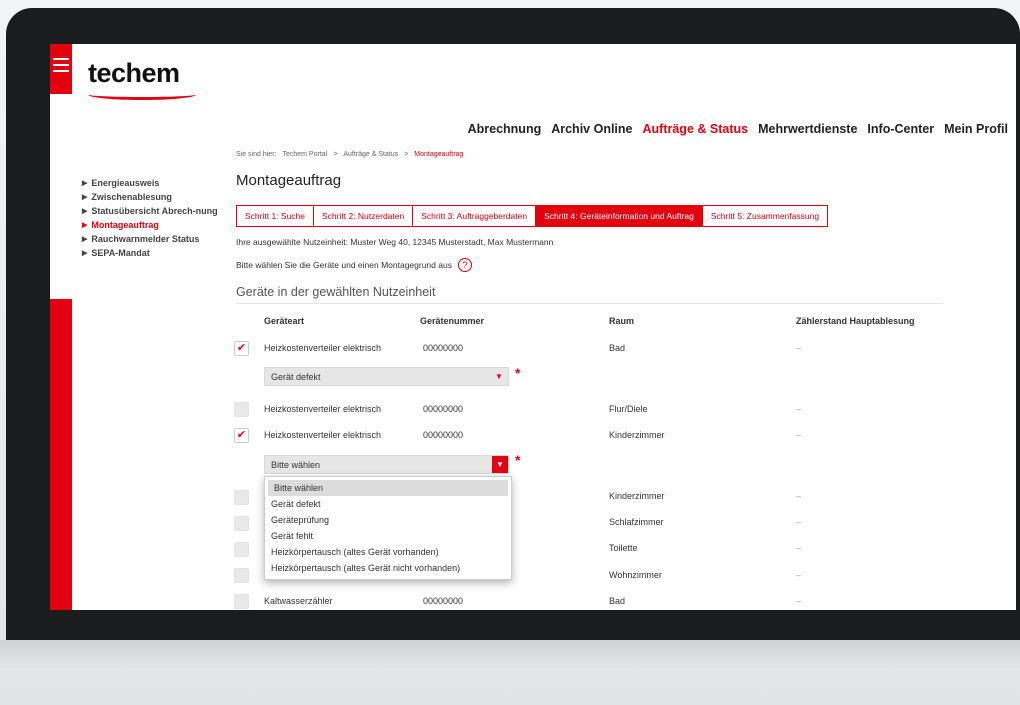 Image resolution: width=1020 pixels, height=705 pixels. Describe the element at coordinates (157, 253) in the screenshot. I see `sidebar-item-sepa-mandat: ▶ SEPA-Mandat` at that location.